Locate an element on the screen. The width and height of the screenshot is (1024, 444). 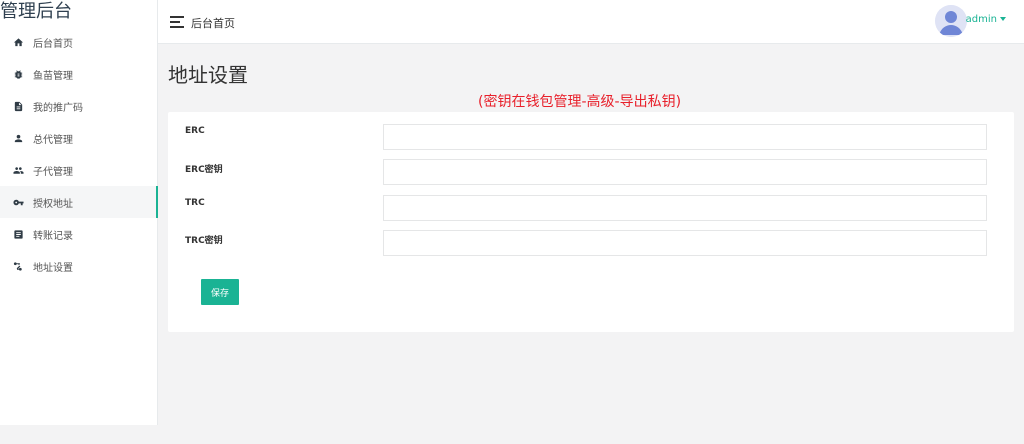
sidebar-item-label: 后台首页 is located at coordinates (53, 44).